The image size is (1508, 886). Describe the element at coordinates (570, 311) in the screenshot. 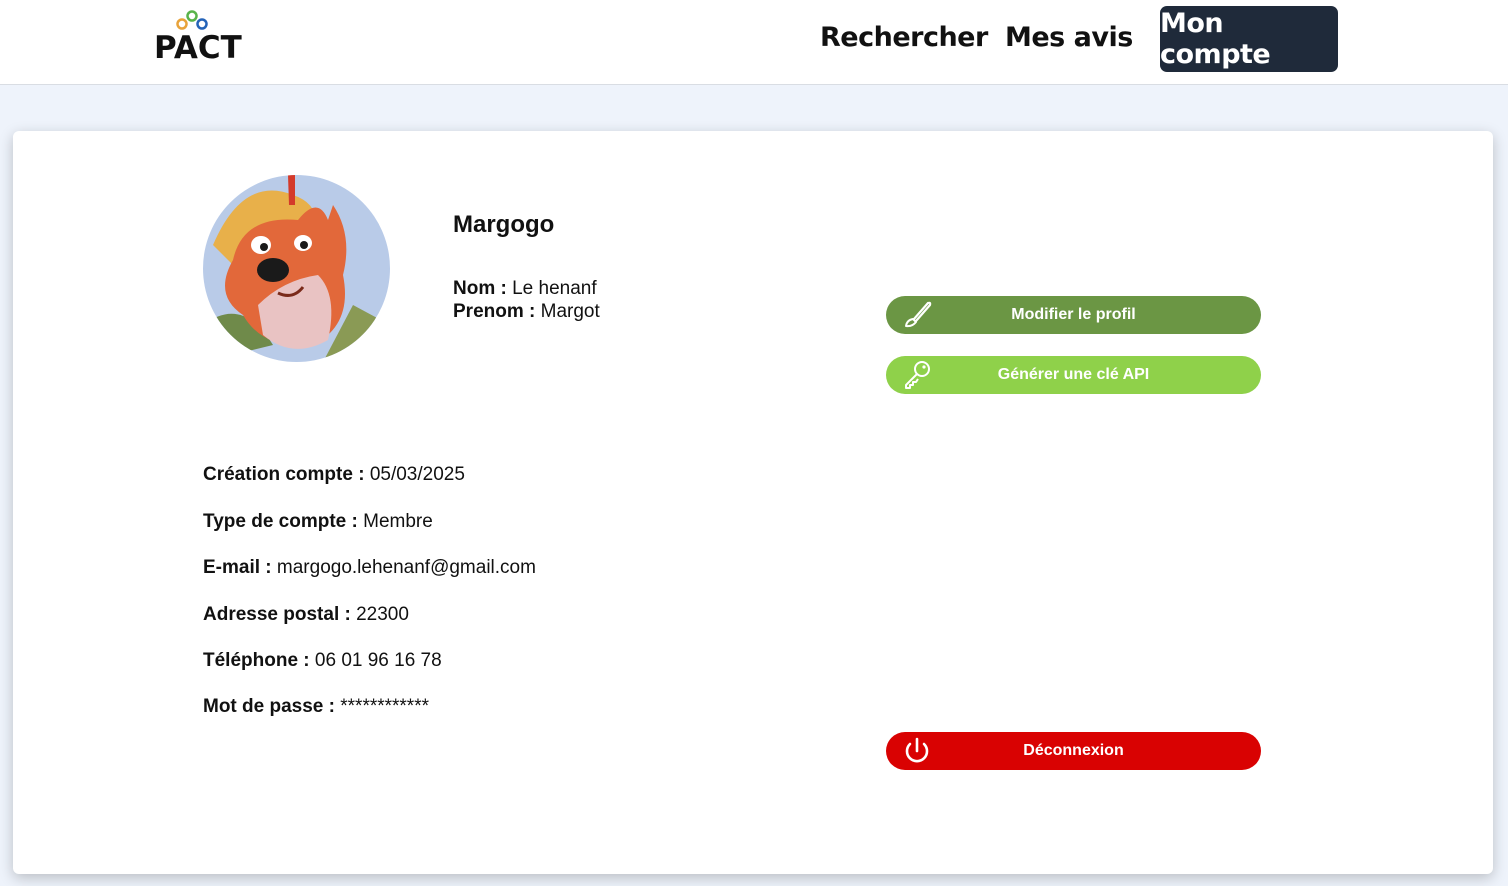

I see `prenom-value: Margot` at that location.